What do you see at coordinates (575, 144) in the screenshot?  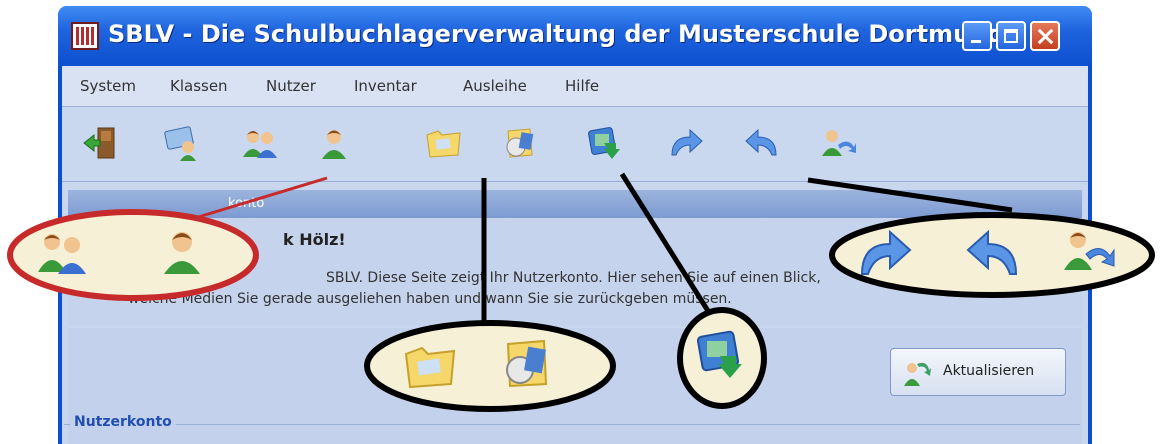 I see `toolbar` at bounding box center [575, 144].